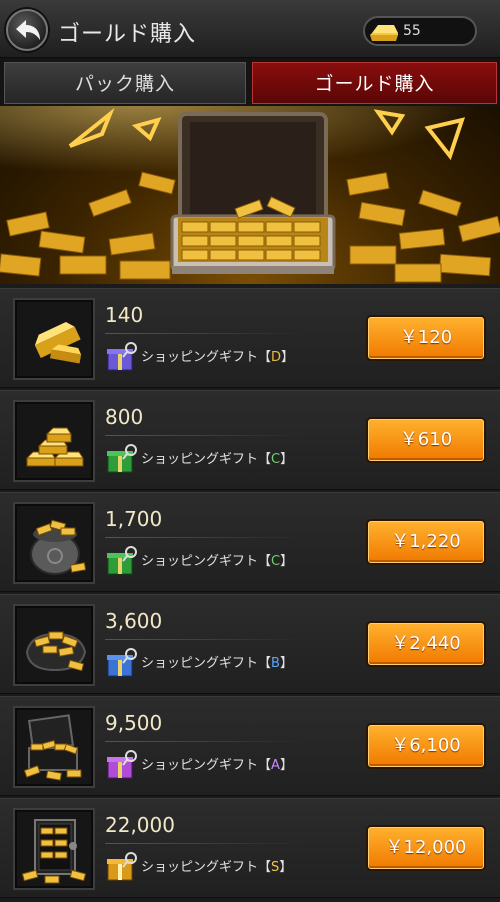  What do you see at coordinates (412, 31) in the screenshot?
I see `gold-balance-value: 55` at bounding box center [412, 31].